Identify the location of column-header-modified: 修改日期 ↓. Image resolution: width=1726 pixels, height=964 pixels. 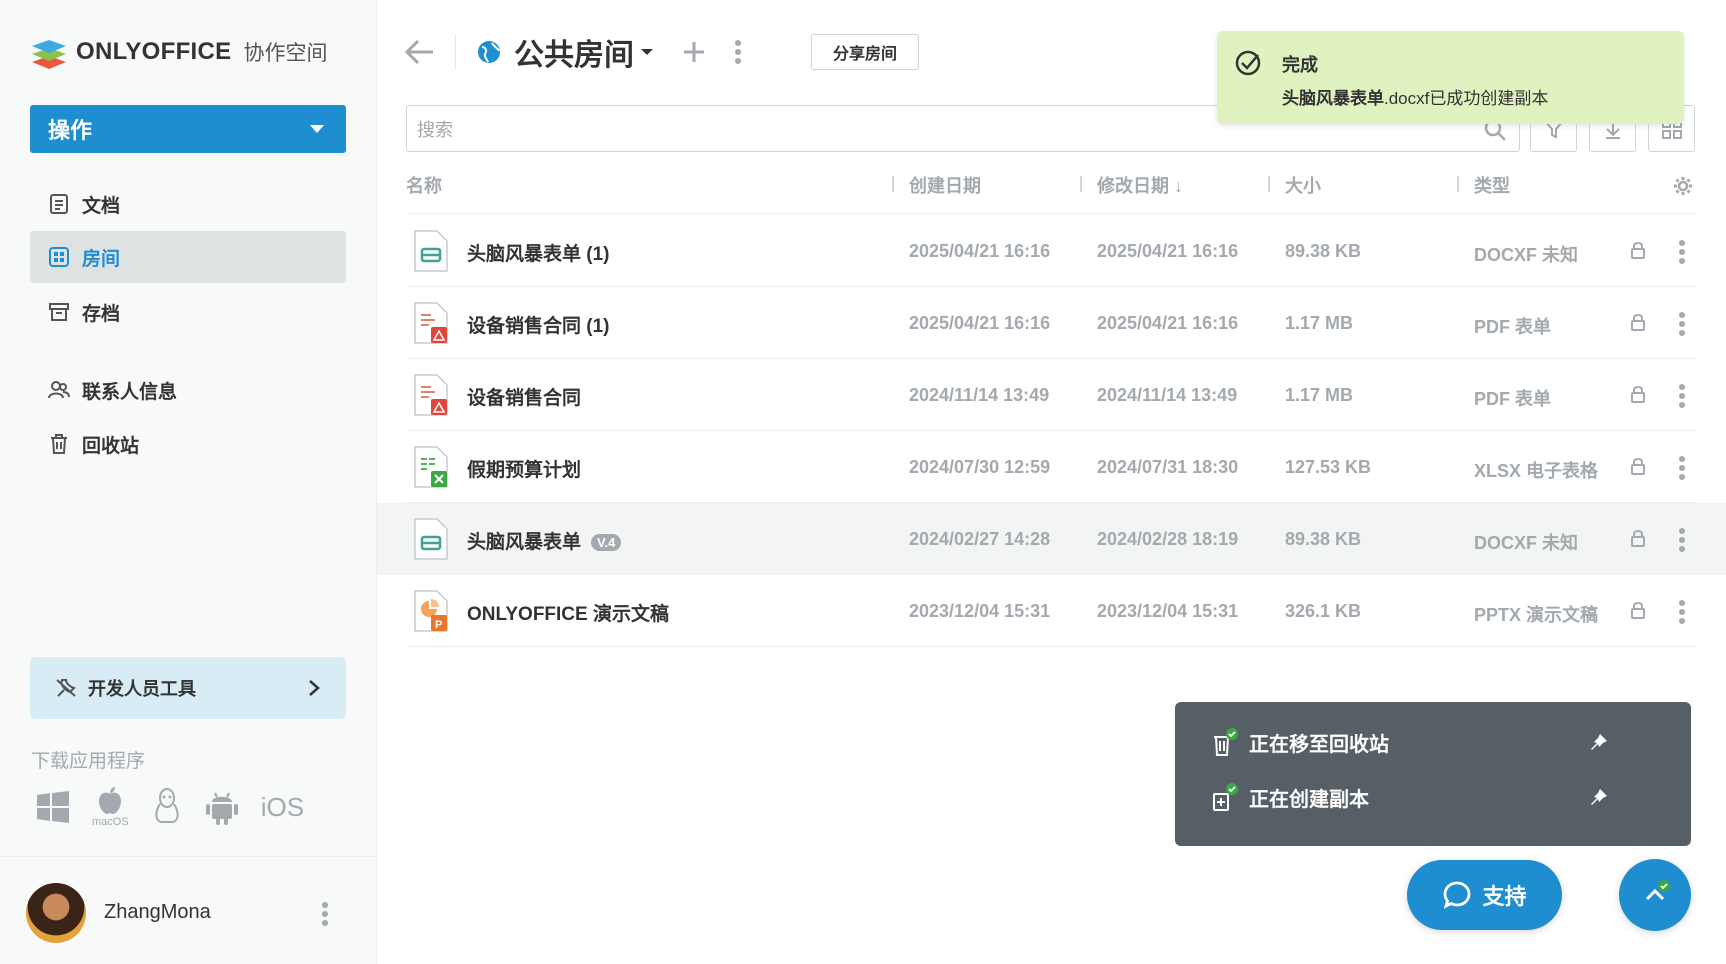
(1140, 185).